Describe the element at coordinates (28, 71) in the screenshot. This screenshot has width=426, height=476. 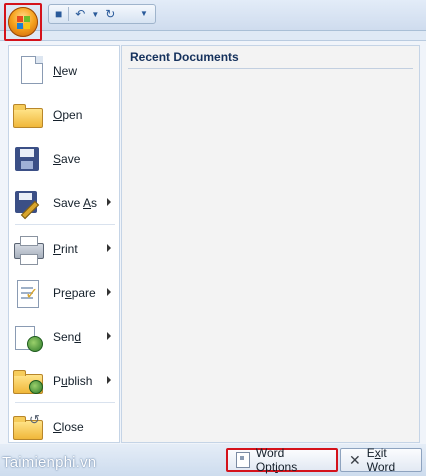
I see `new-document-icon` at that location.